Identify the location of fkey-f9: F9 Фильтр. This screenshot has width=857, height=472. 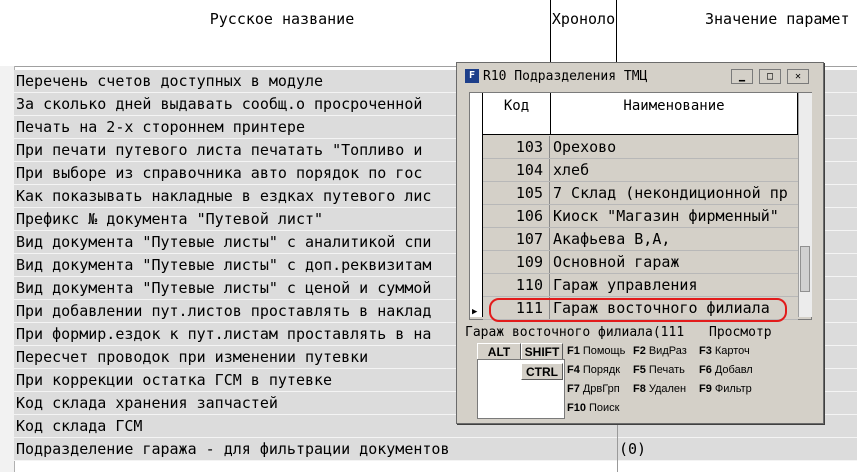
(725, 389).